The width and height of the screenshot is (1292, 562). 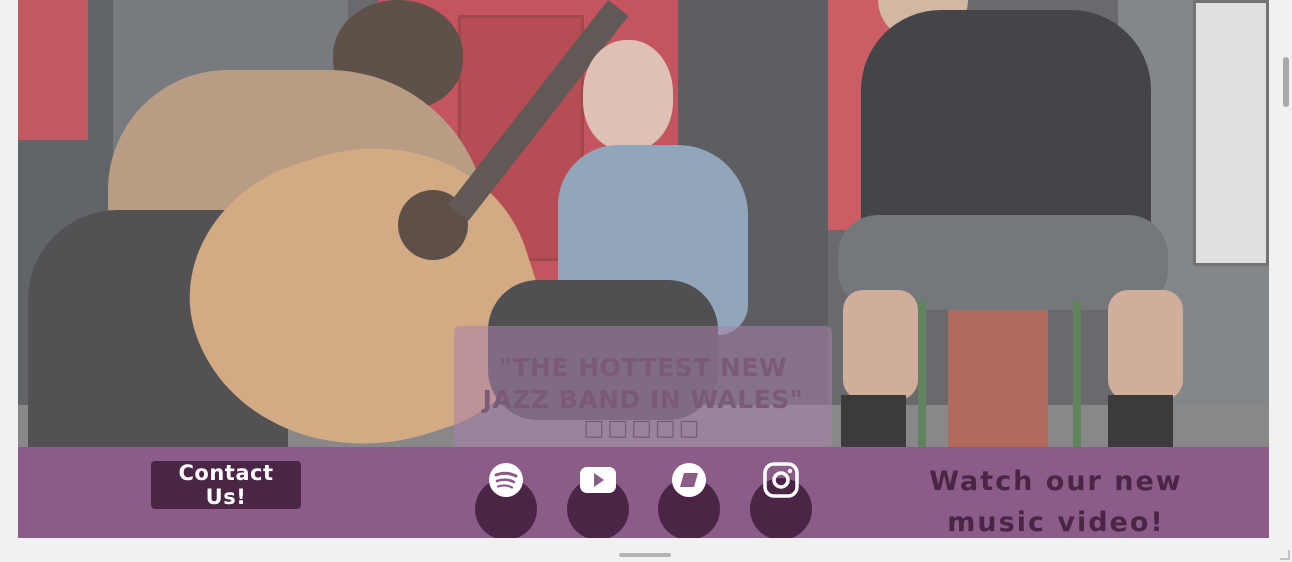 What do you see at coordinates (643, 428) in the screenshot?
I see `rating-stars: □□□□□` at bounding box center [643, 428].